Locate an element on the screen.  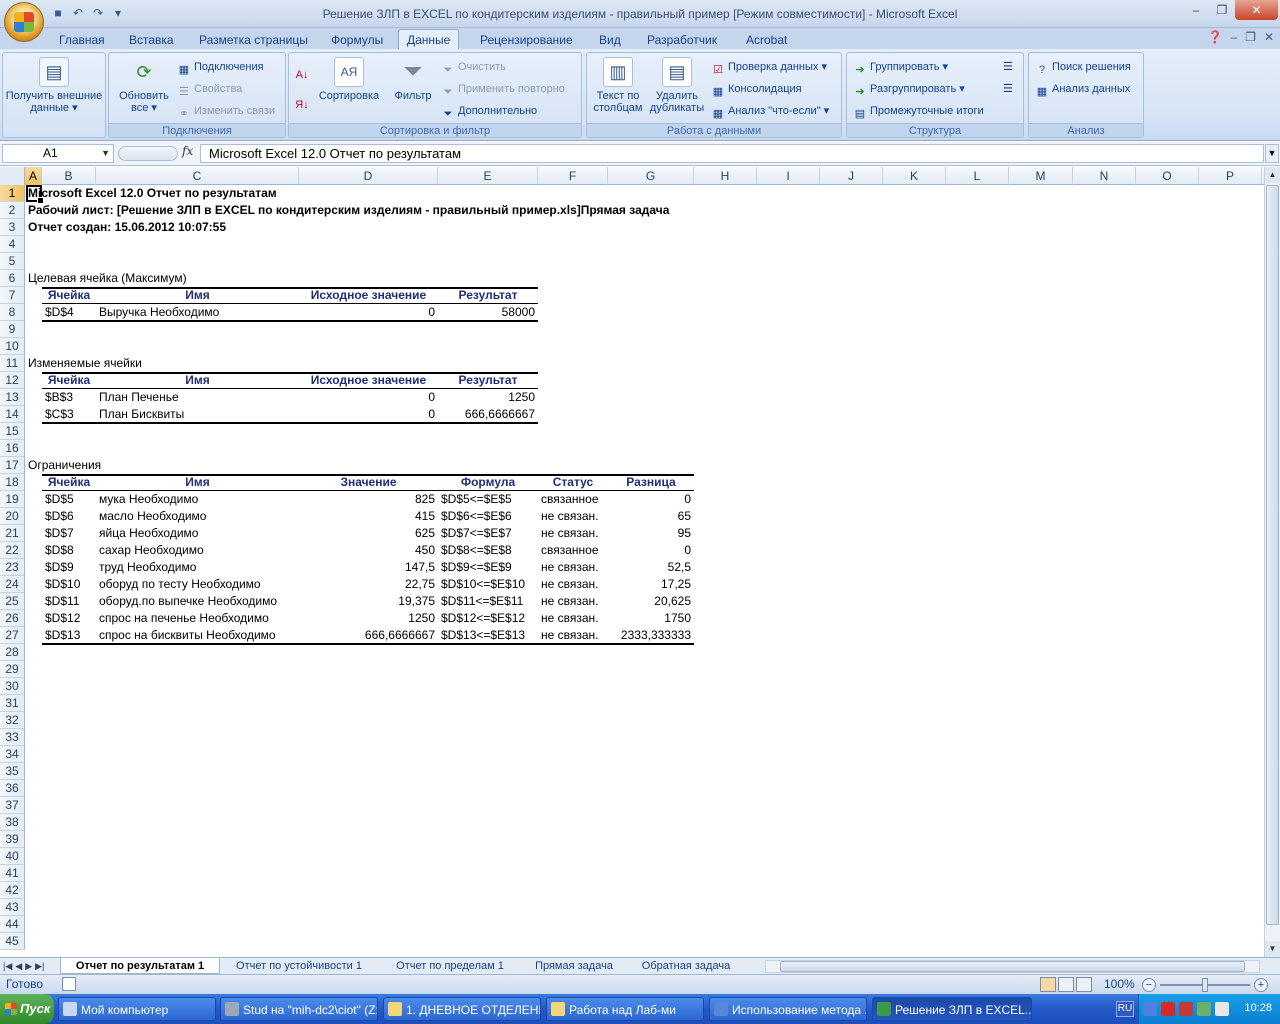
row-header-21: 21 is located at coordinates (12, 533).